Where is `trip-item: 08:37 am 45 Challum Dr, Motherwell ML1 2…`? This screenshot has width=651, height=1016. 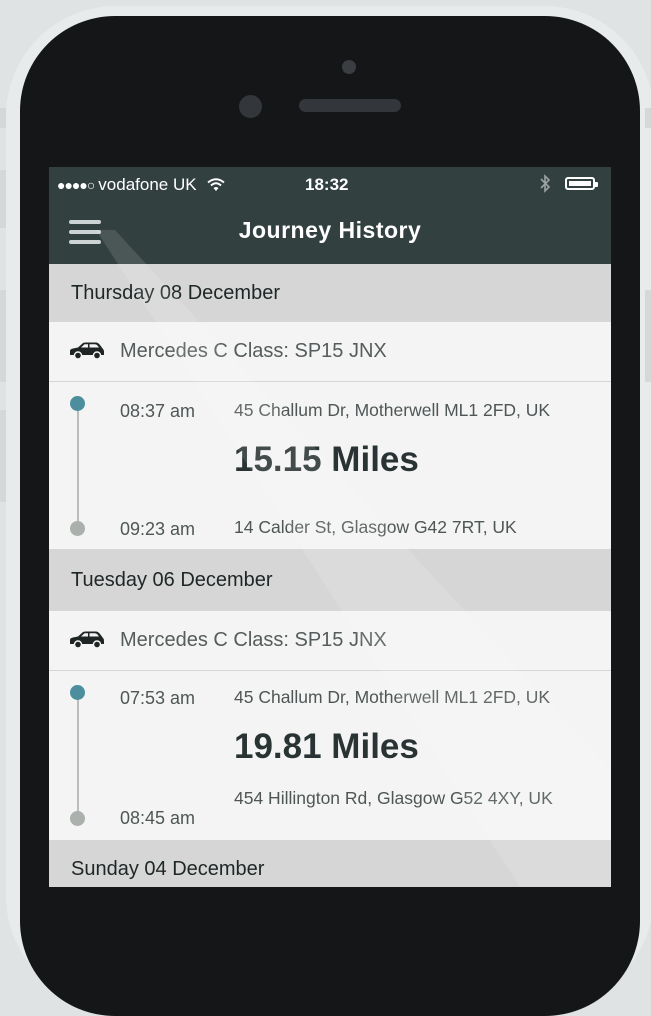 trip-item: 08:37 am 45 Challum Dr, Motherwell ML1 2… is located at coordinates (330, 465).